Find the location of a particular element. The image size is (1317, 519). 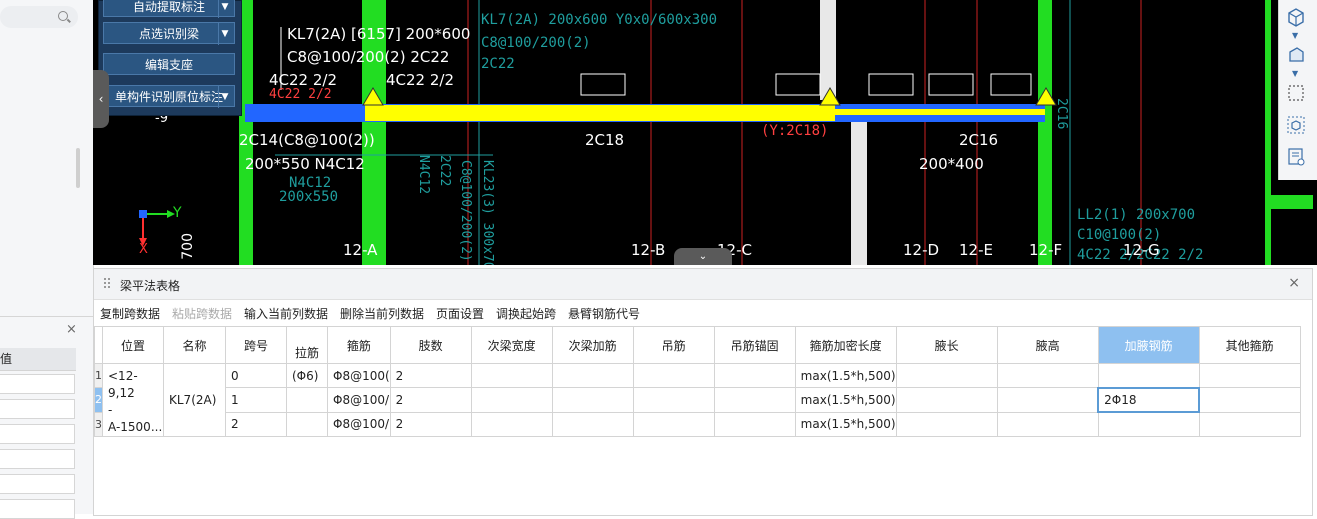

select-box-icon is located at coordinates (1296, 93).